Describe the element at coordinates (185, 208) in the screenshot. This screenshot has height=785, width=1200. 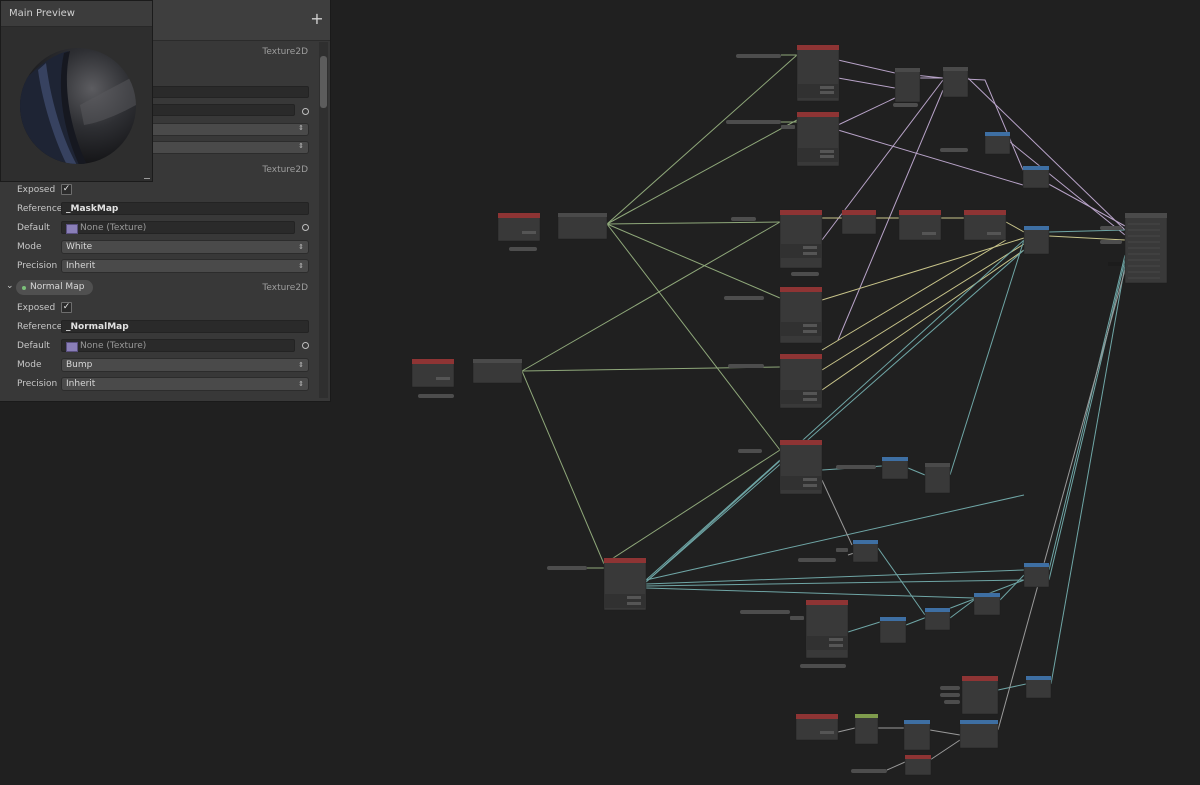
I see `reference-field: _MaskMap` at that location.